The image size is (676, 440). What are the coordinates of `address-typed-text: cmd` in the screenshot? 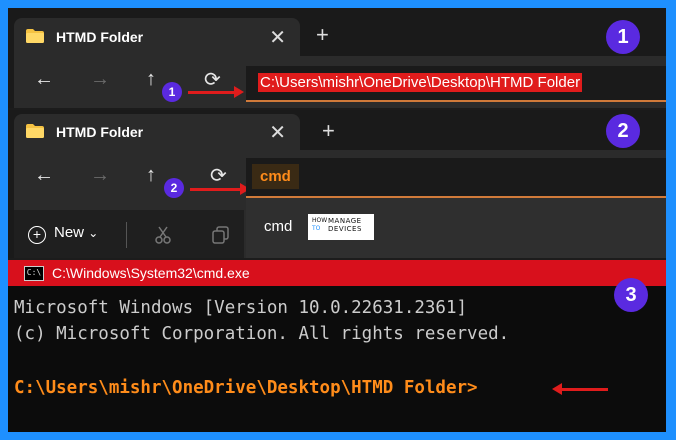 It's located at (275, 176).